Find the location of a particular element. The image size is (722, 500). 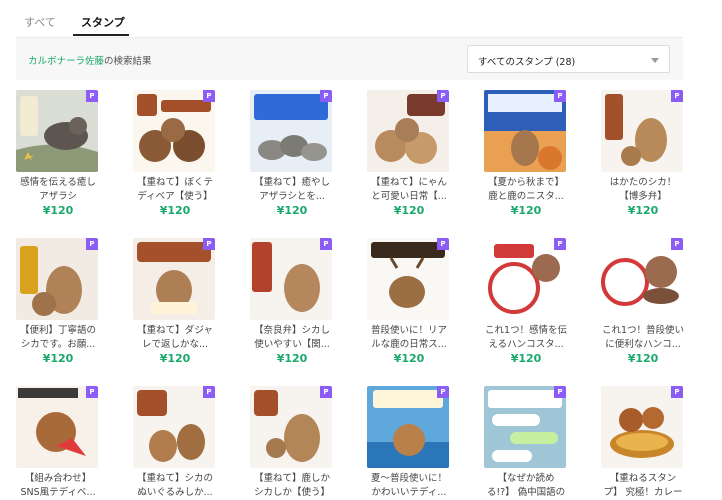

stamp-card: P 【便利】丁寧語の シカです。お願... ¥120 is located at coordinates (58, 304).